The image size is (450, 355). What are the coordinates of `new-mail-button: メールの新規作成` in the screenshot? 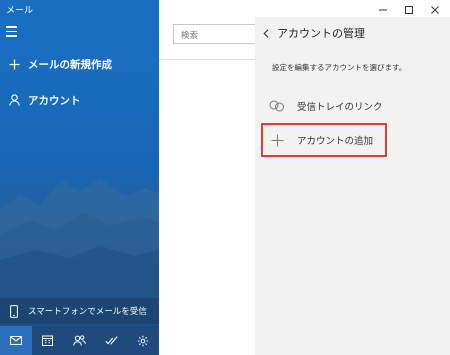 It's located at (79, 64).